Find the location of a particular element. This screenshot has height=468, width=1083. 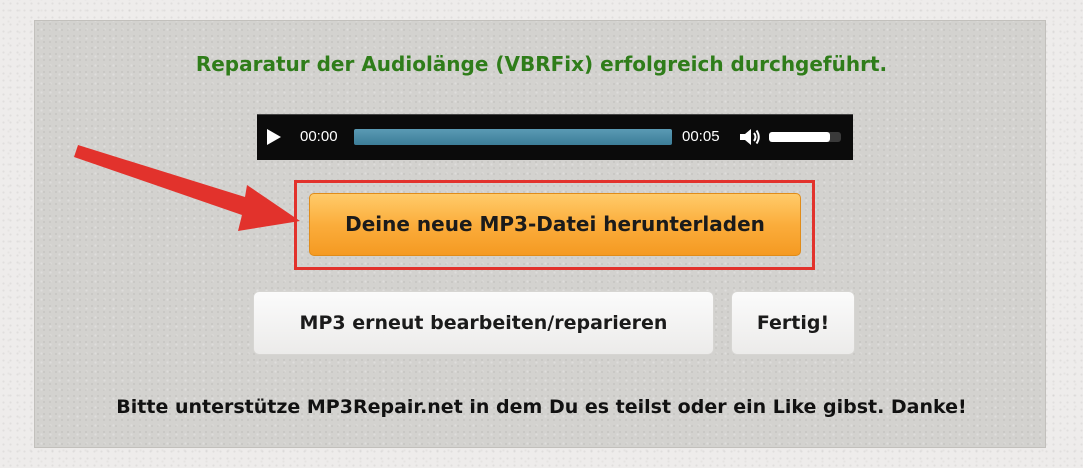

total-time: 00:05 is located at coordinates (701, 136).